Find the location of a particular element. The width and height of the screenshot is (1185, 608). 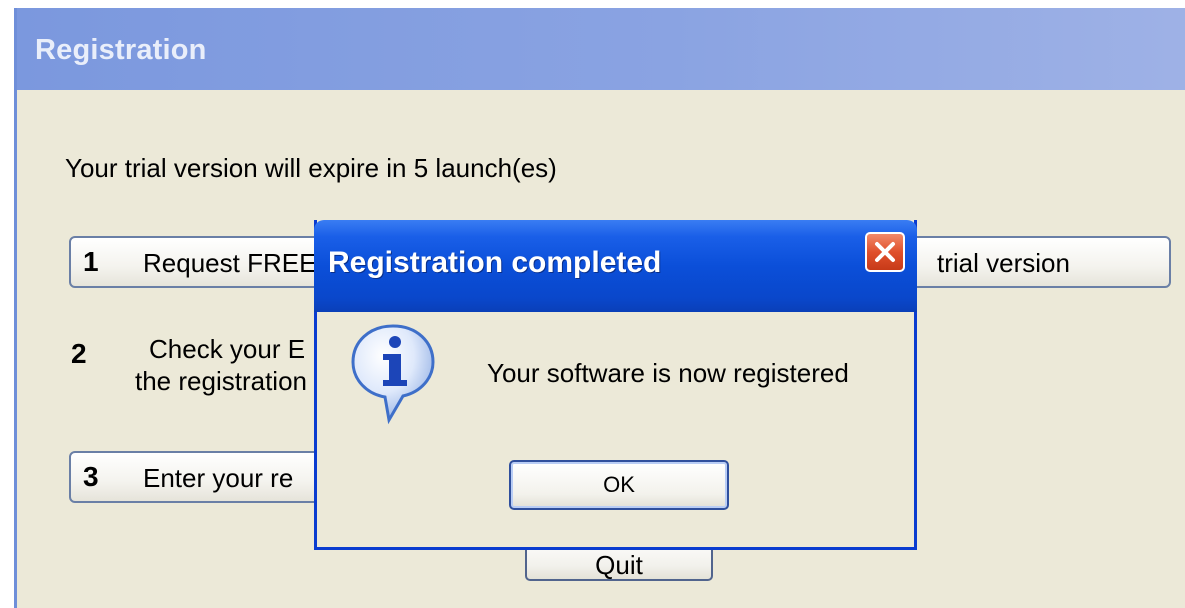

step-1-label: Request FREE is located at coordinates (230, 263).